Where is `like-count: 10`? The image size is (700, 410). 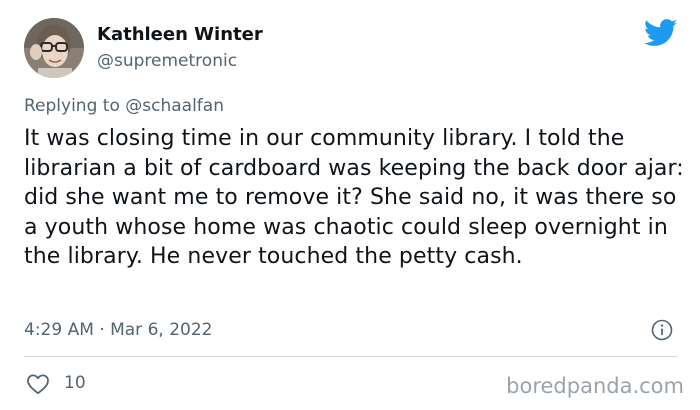
like-count: 10 is located at coordinates (75, 383).